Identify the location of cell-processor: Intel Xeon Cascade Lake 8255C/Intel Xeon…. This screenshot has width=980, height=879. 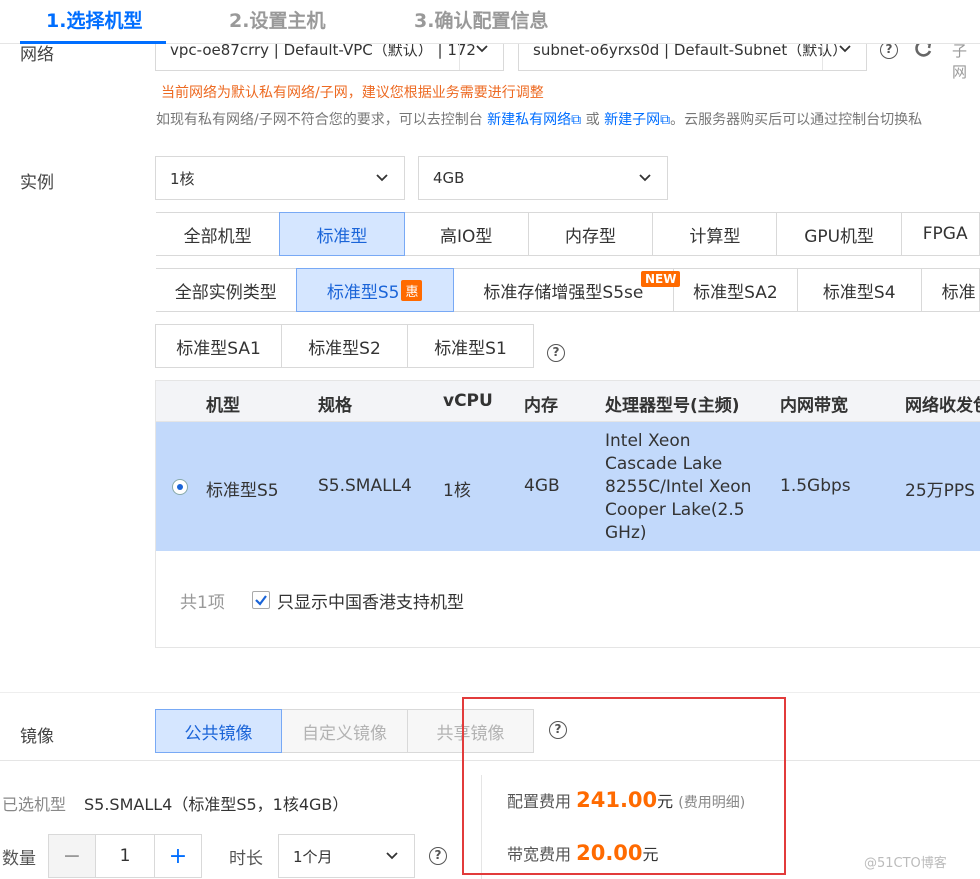
(678, 487).